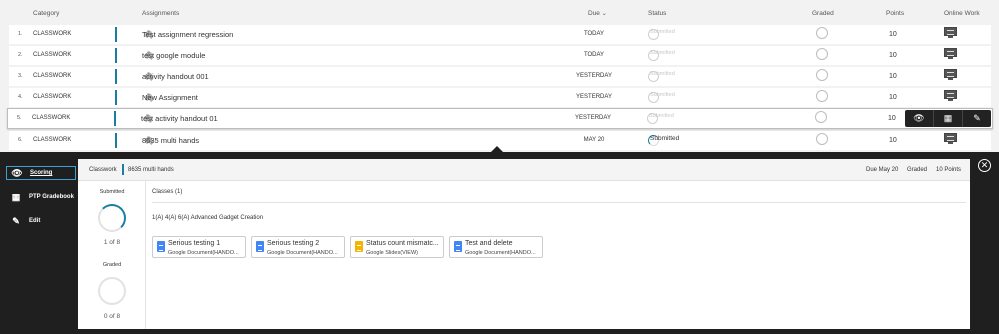 The image size is (999, 334). What do you see at coordinates (949, 170) in the screenshot?
I see `points-label: 10 Points` at bounding box center [949, 170].